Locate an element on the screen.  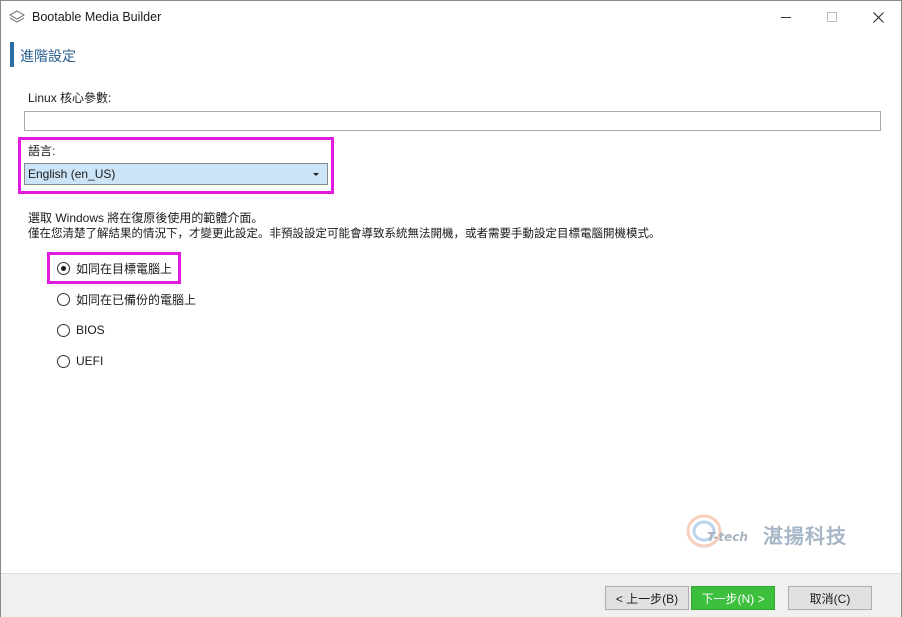
radio-option-target-machine: 如同在目標電腦上 is located at coordinates (114, 268).